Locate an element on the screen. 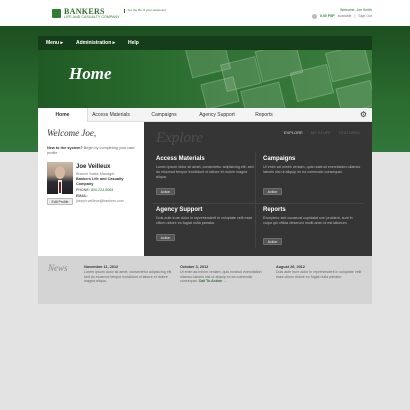 The height and width of the screenshot is (410, 410). fsp-label: available is located at coordinates (344, 16).